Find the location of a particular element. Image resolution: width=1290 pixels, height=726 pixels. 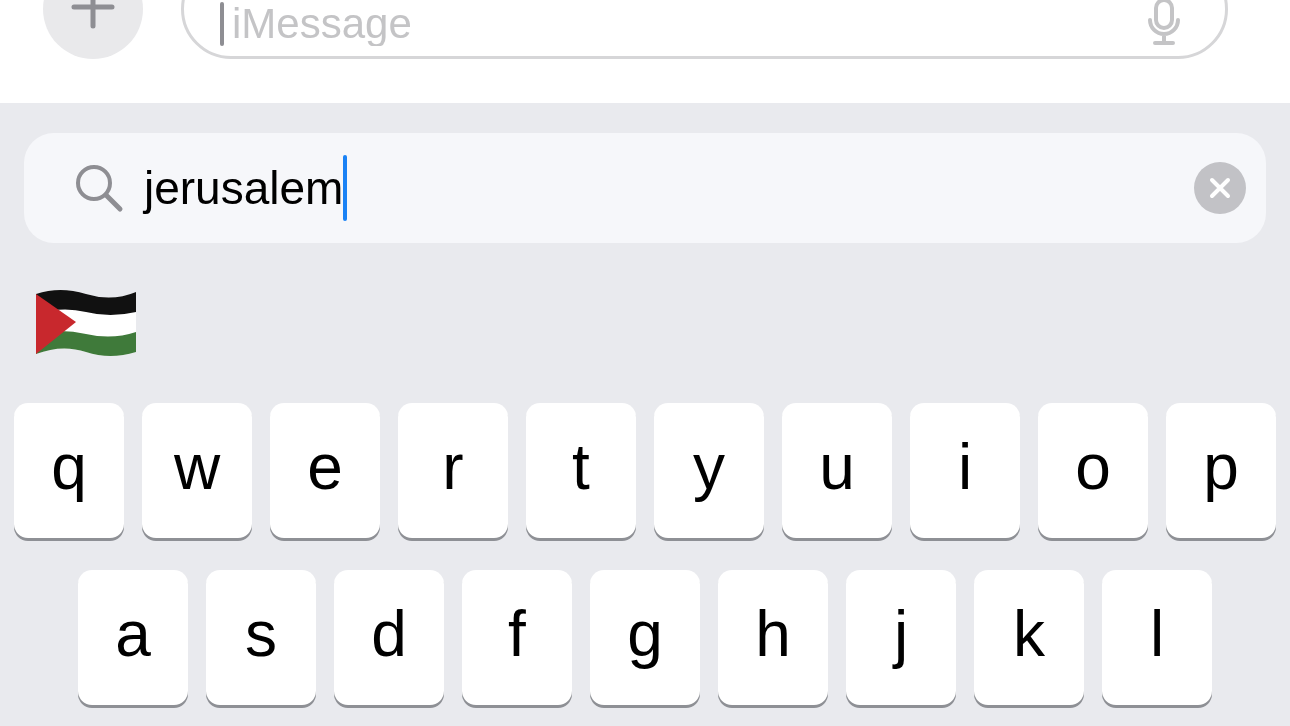

key: l is located at coordinates (1157, 637).